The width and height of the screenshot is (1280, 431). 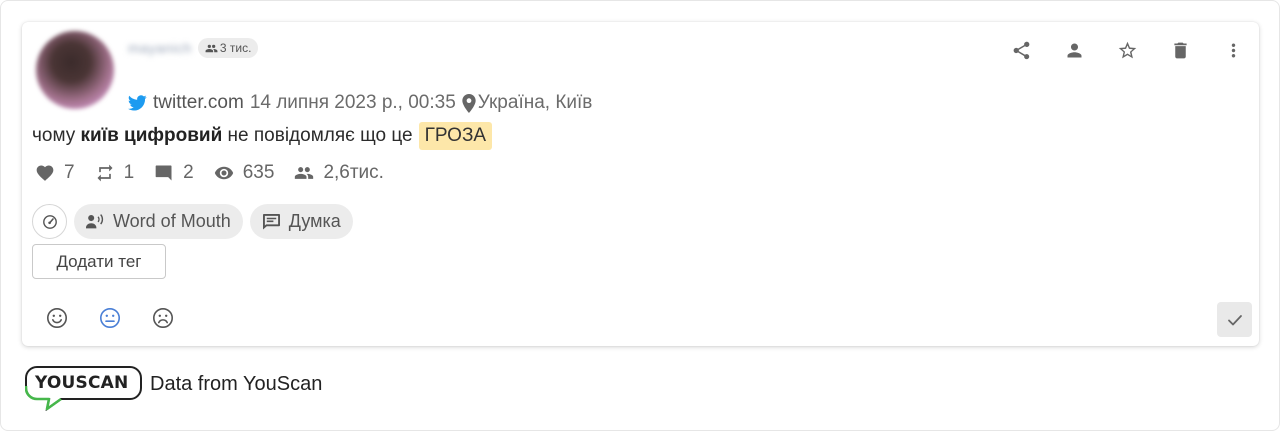 I want to click on tags-row: Word of Mouth Думка, so click(x=192, y=221).